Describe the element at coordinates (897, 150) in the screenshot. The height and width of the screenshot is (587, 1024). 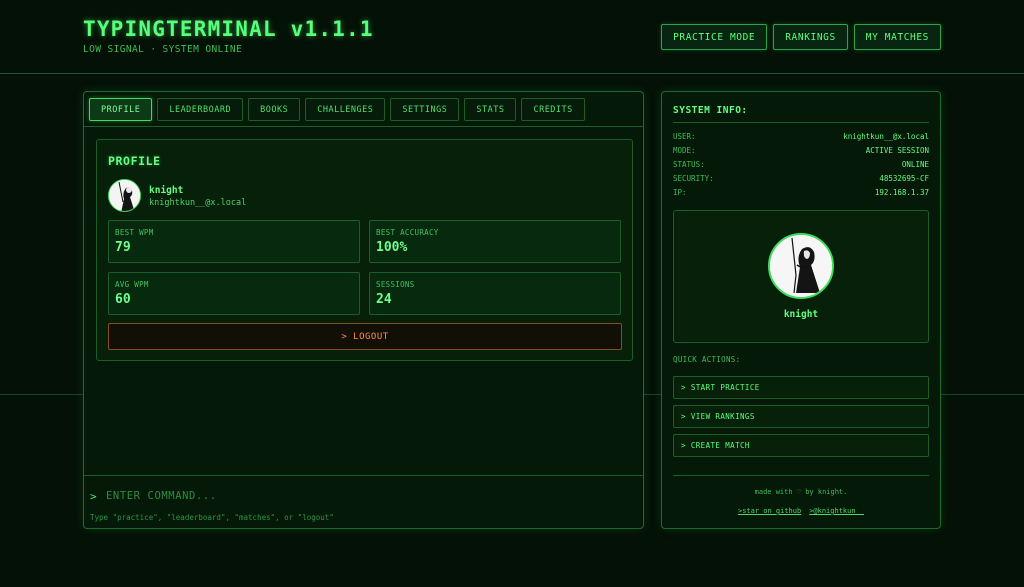
I see `info-value: ACTIVE SESSION` at that location.